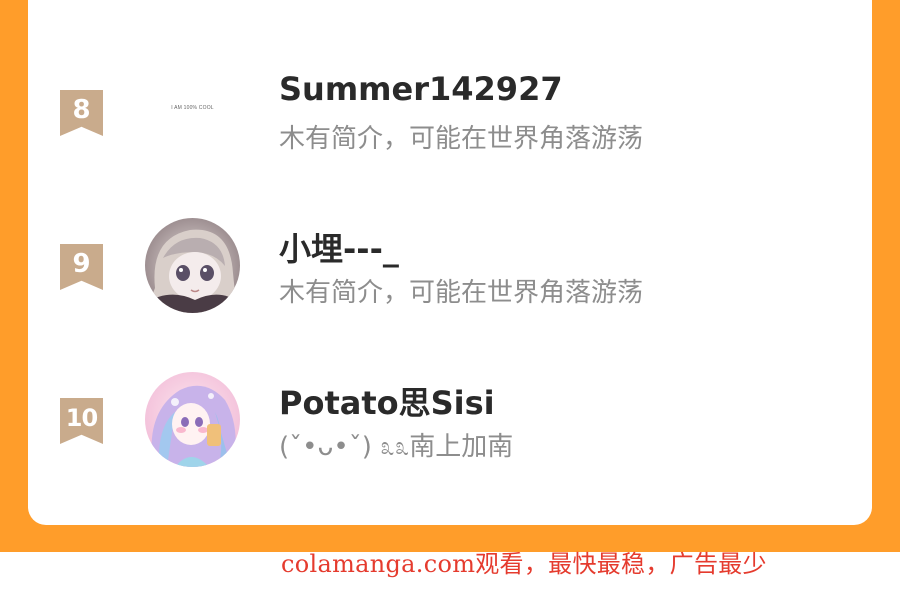 The height and width of the screenshot is (605, 900). What do you see at coordinates (339, 247) in the screenshot?
I see `username: 小埋---_` at bounding box center [339, 247].